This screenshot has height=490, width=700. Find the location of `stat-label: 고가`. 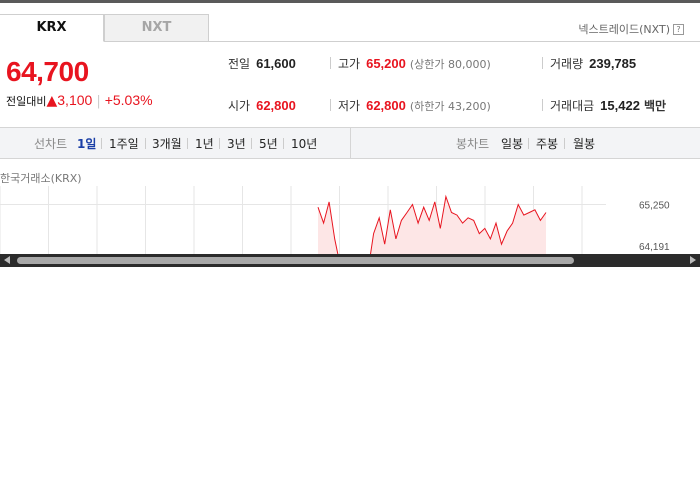

stat-label: 고가 is located at coordinates (349, 64).